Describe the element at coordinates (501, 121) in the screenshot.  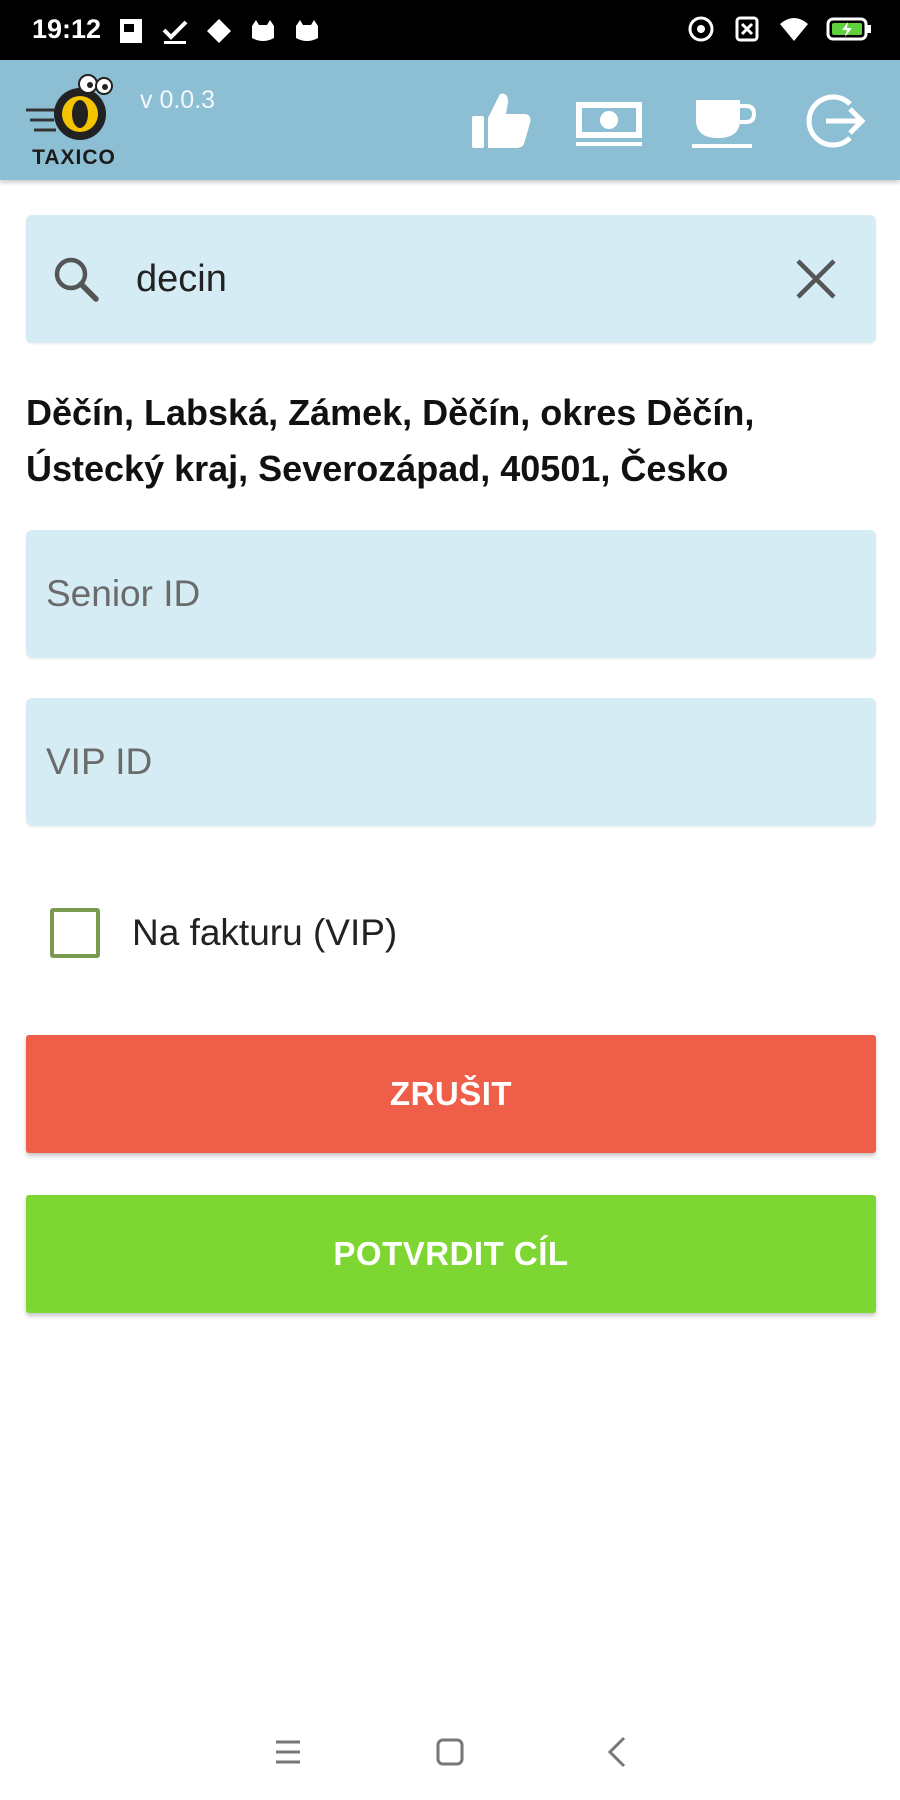
I see `thumbs-up-icon` at that location.